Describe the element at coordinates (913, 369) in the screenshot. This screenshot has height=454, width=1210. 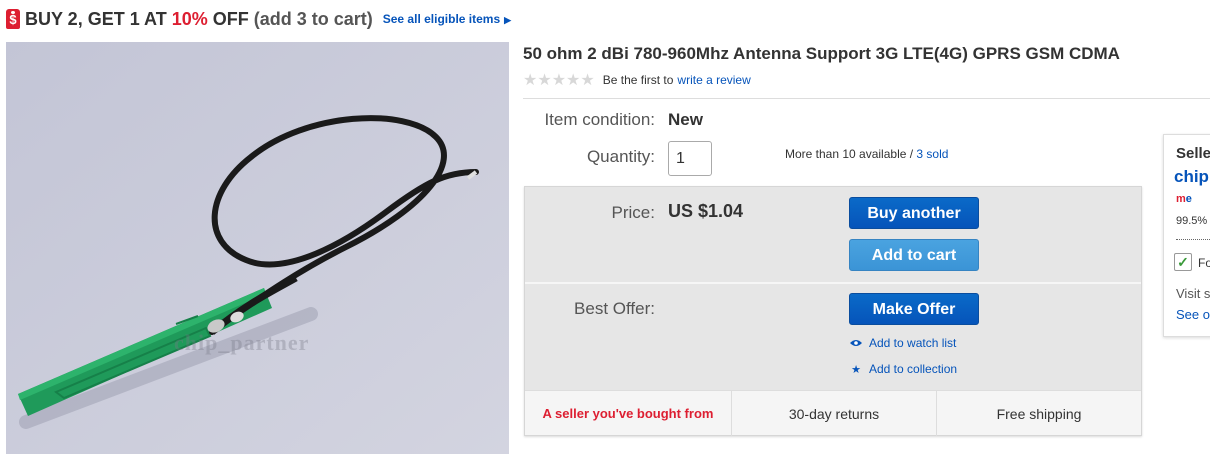
I see `collection-label: Add to collection` at that location.